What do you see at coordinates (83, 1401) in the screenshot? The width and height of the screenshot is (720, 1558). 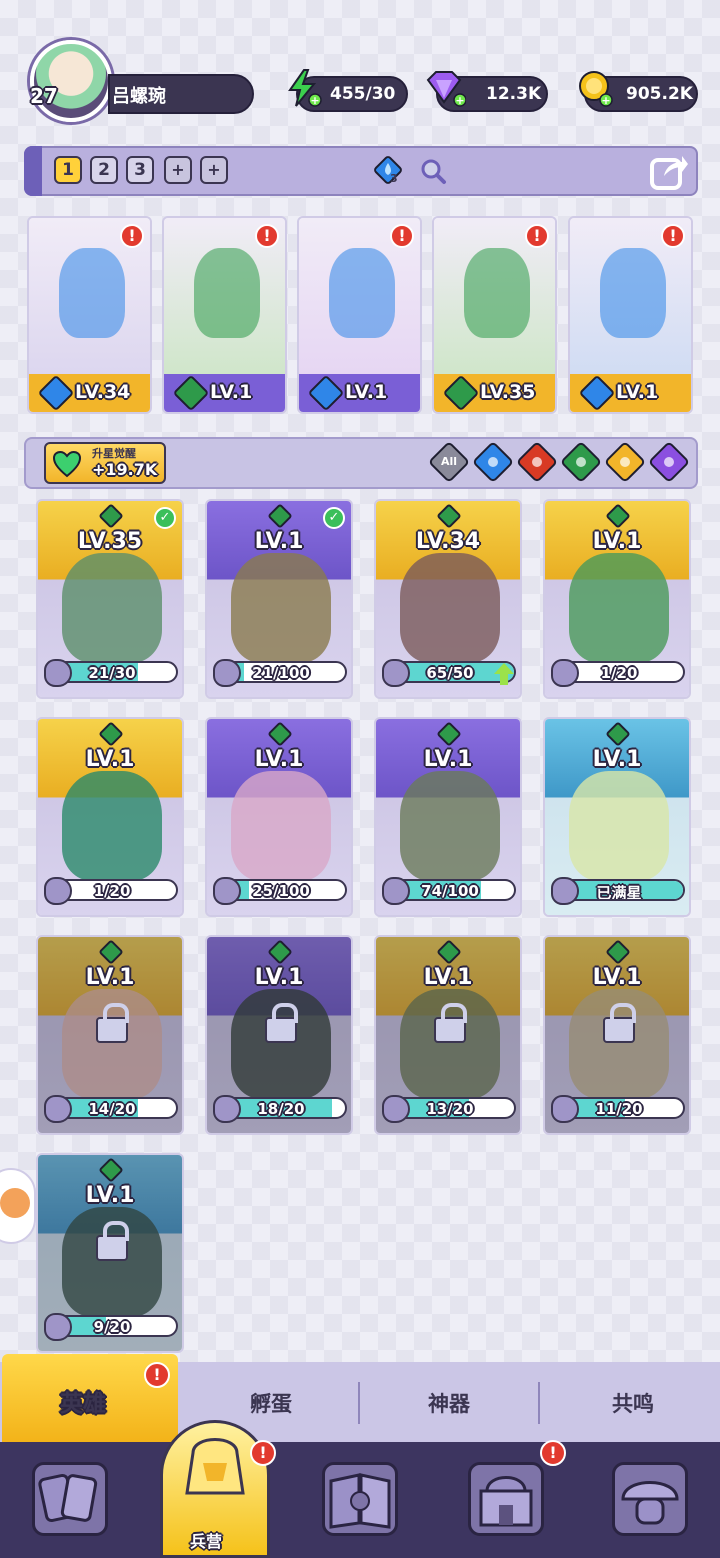 I see `tab-heroes: 英雄` at bounding box center [83, 1401].